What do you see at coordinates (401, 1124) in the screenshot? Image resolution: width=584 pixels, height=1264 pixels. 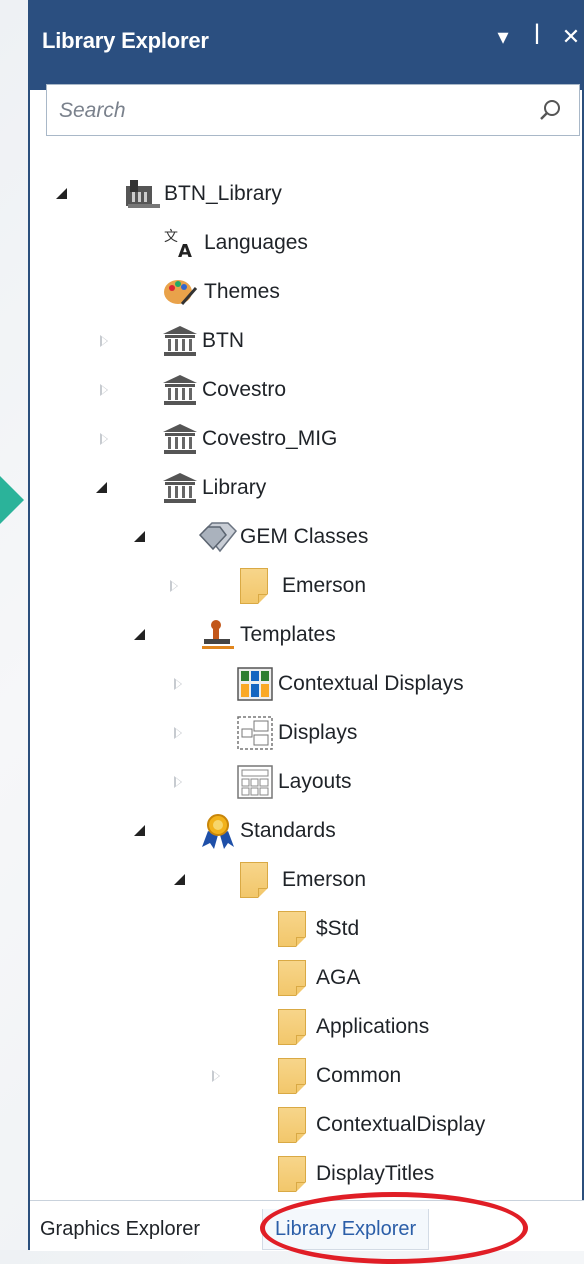 I see `tree-node-label: ContextualDisplay` at bounding box center [401, 1124].